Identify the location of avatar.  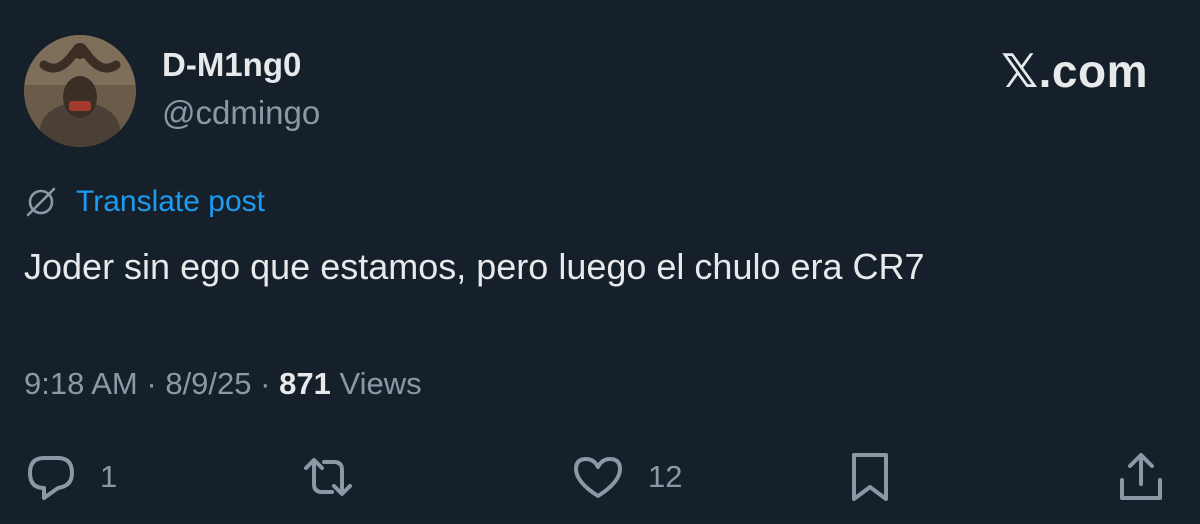
(80, 91).